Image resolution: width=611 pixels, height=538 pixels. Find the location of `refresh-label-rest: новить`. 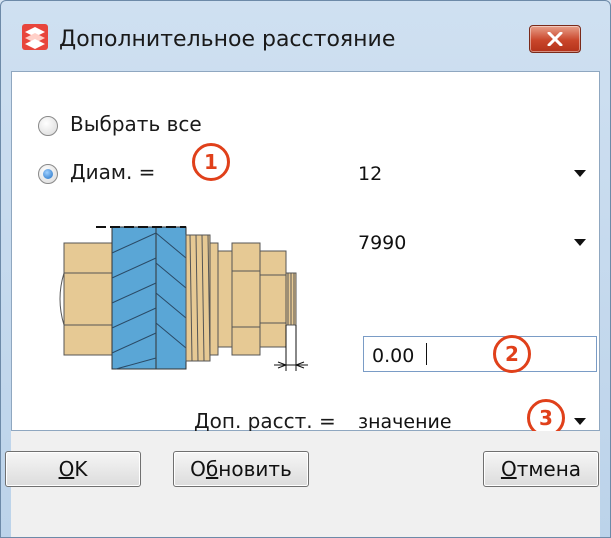

refresh-label-rest: новить is located at coordinates (255, 469).